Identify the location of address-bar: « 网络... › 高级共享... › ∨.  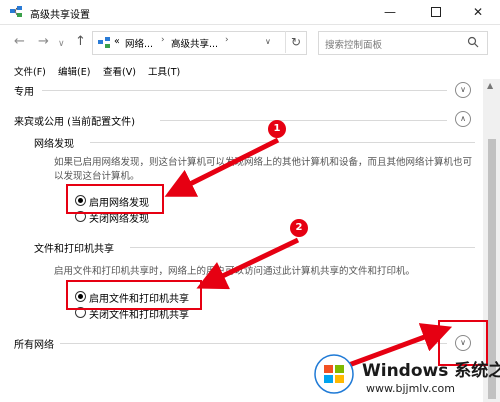
(199, 43).